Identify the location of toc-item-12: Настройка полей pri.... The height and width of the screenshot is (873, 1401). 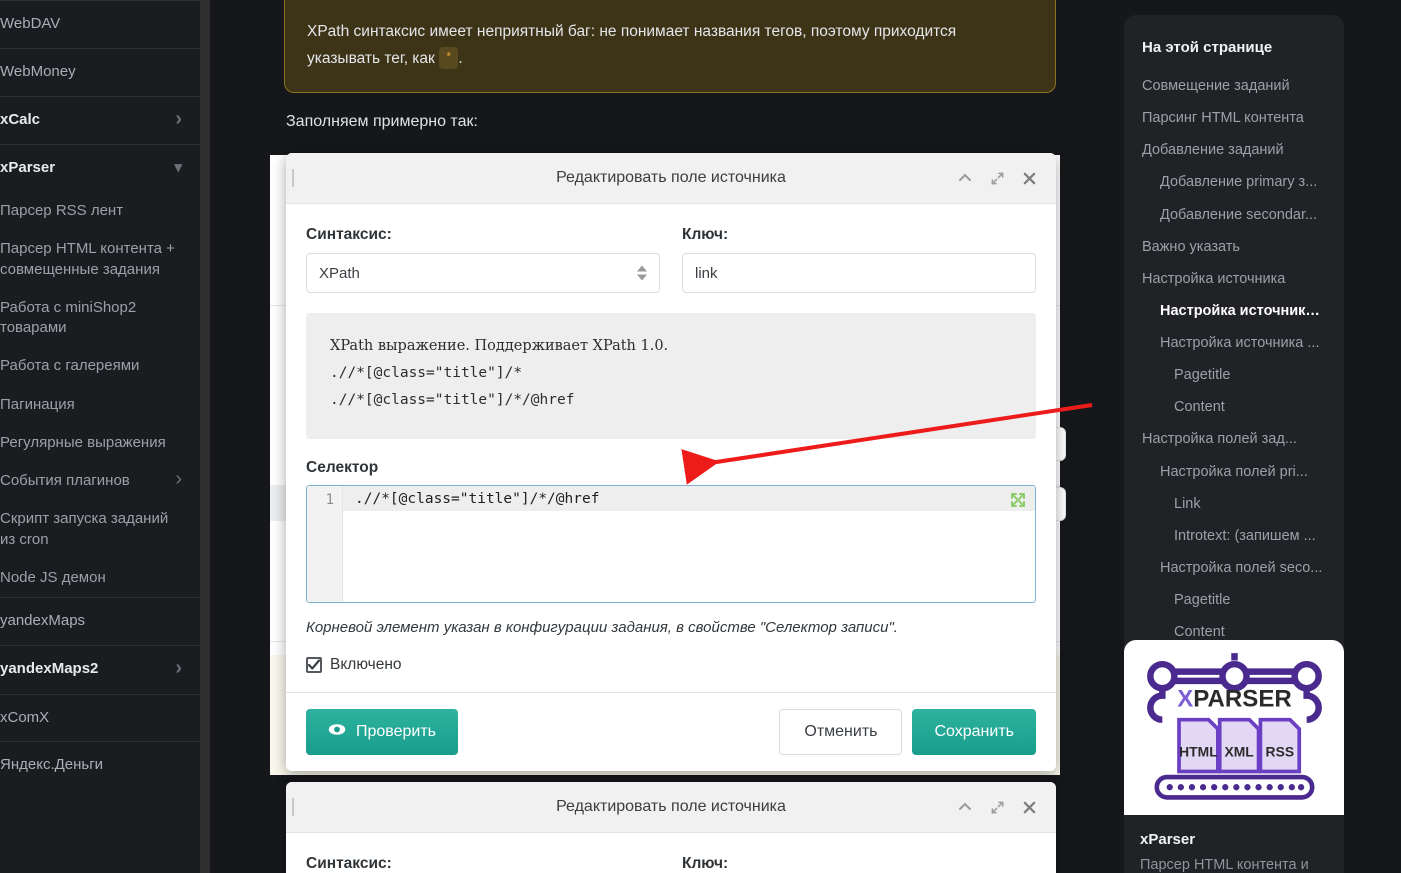
(1234, 472).